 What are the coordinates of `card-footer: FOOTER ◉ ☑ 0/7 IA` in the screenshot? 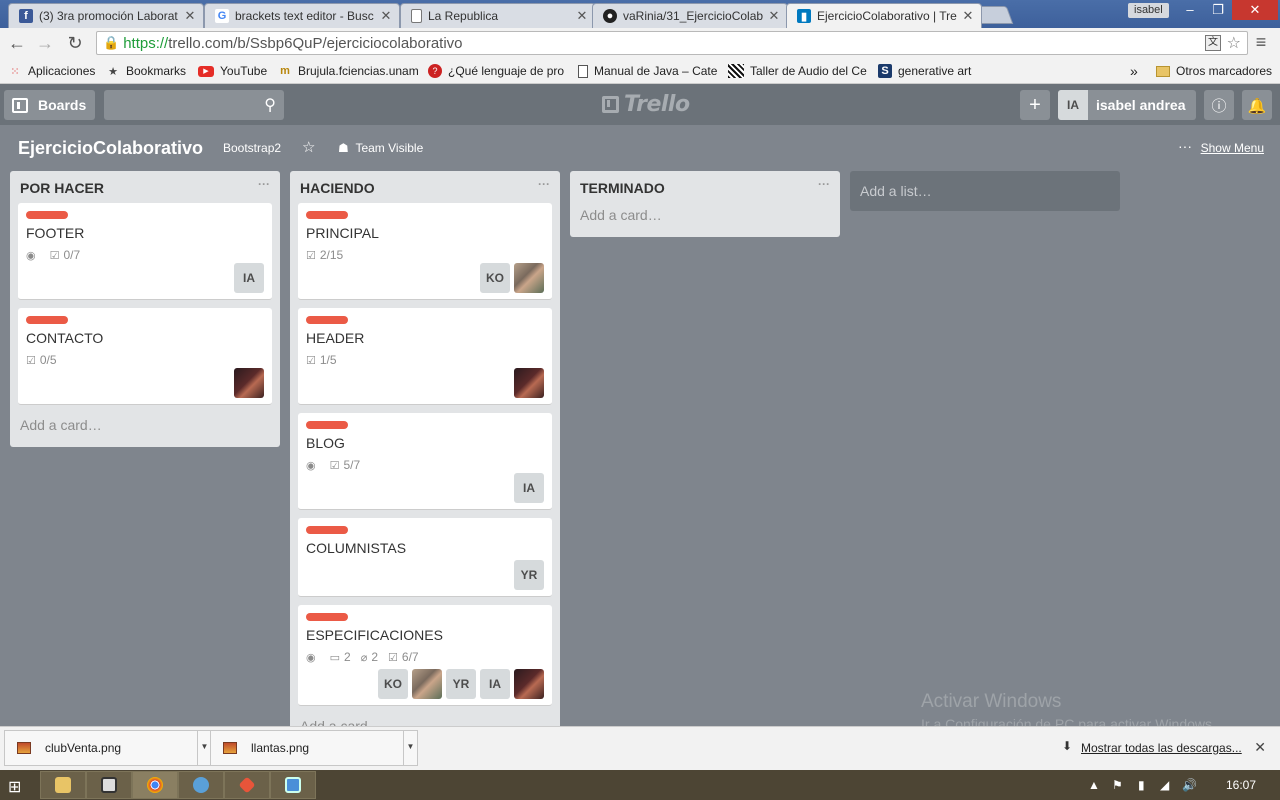 It's located at (145, 251).